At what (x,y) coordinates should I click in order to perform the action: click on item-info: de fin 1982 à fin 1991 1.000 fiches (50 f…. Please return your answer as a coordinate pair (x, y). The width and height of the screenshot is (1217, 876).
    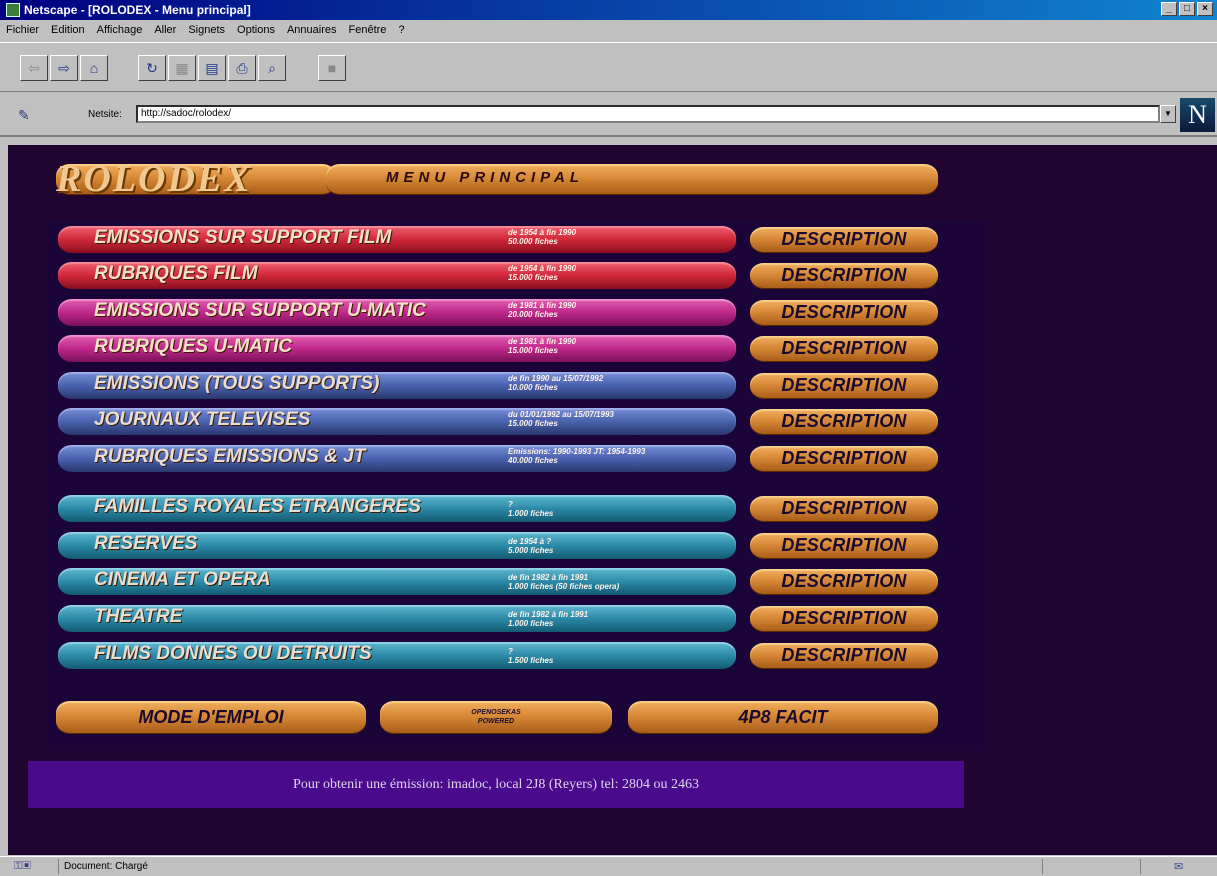
    Looking at the image, I should click on (564, 582).